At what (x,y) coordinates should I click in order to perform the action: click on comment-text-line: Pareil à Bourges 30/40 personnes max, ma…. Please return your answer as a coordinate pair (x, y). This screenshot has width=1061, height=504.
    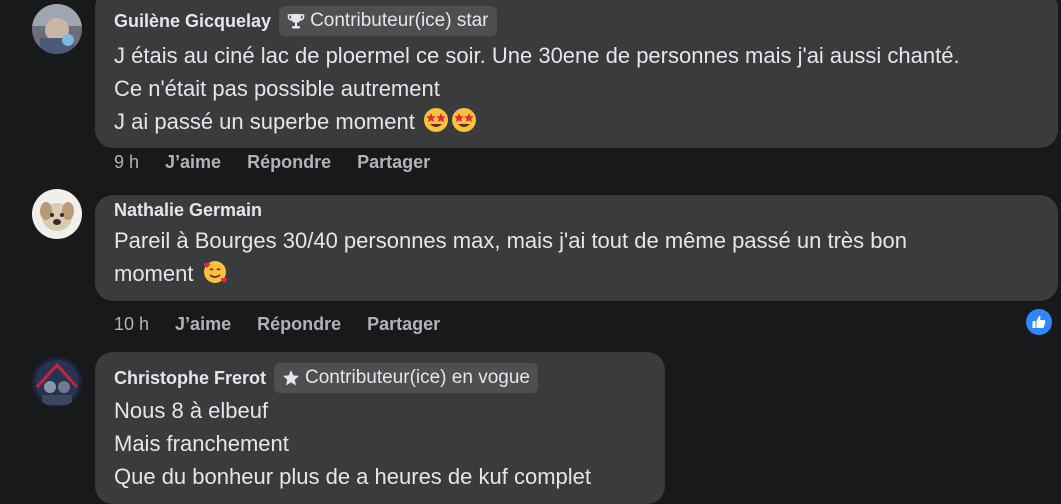
    Looking at the image, I should click on (510, 240).